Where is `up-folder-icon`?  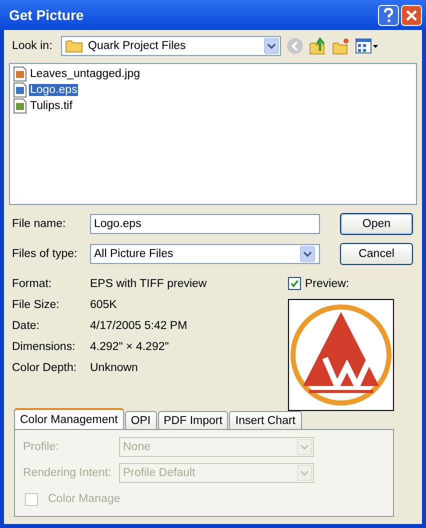 up-folder-icon is located at coordinates (318, 46).